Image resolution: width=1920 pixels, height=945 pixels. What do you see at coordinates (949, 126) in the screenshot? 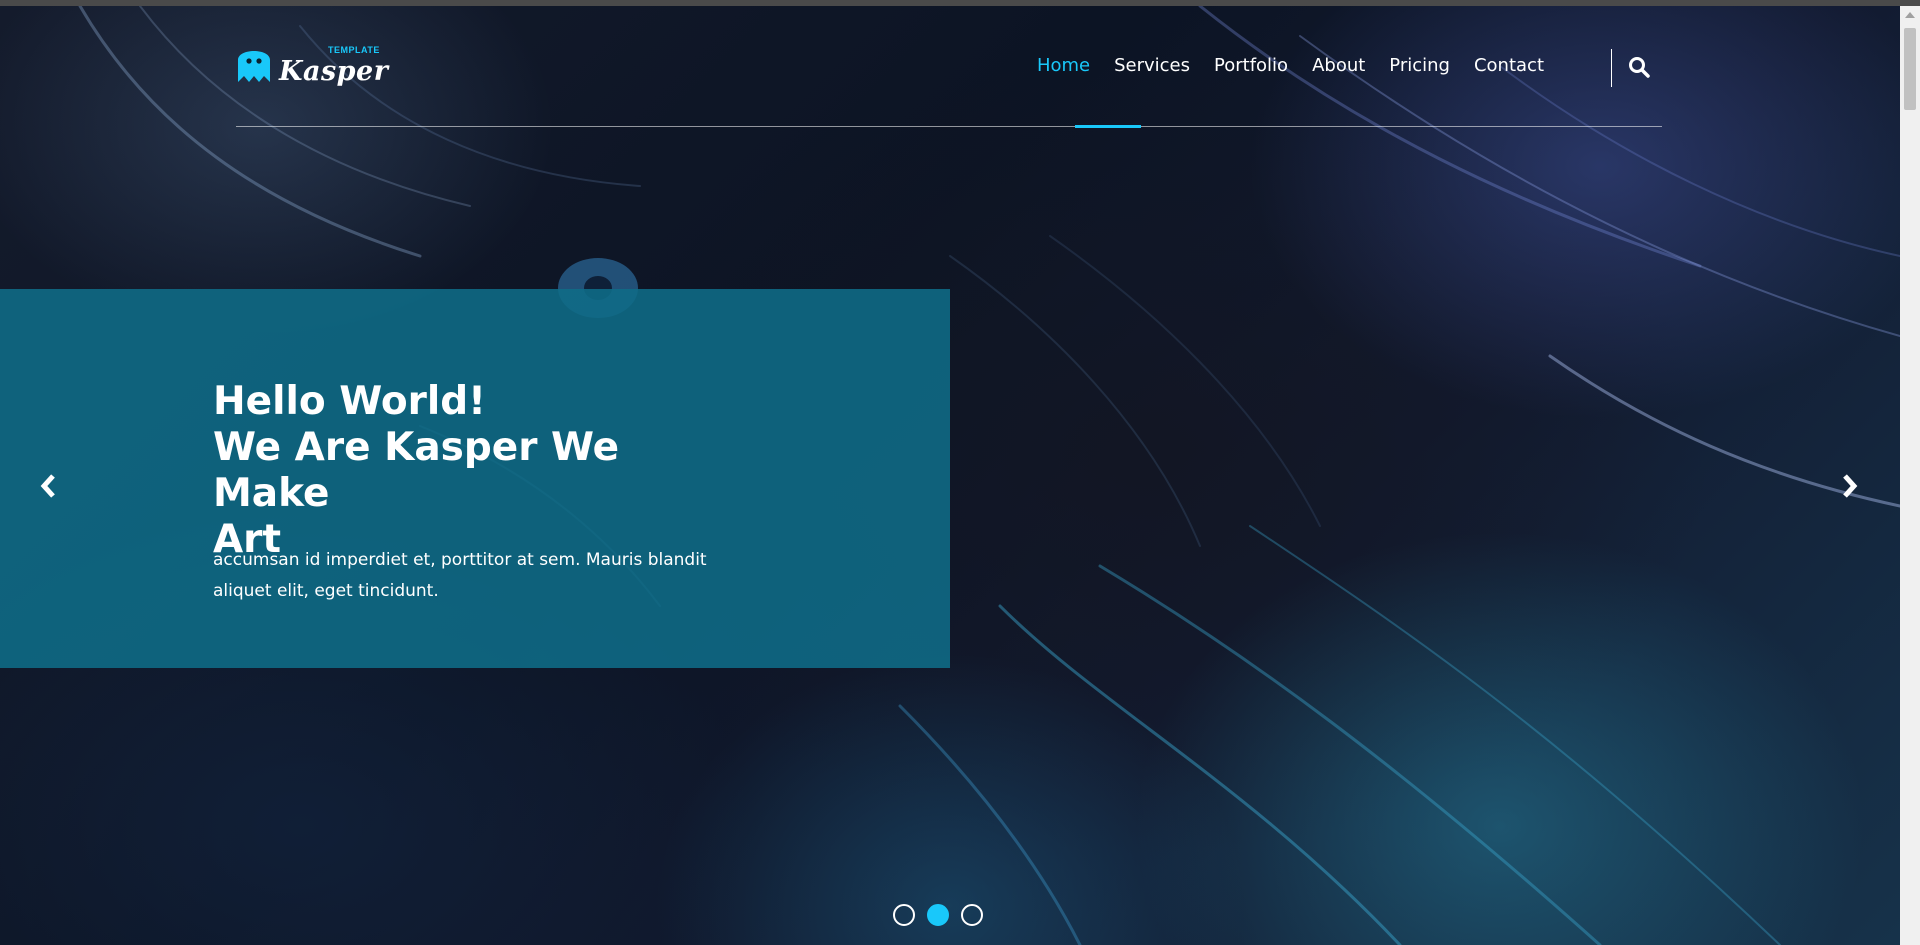
I see `header-divider` at bounding box center [949, 126].